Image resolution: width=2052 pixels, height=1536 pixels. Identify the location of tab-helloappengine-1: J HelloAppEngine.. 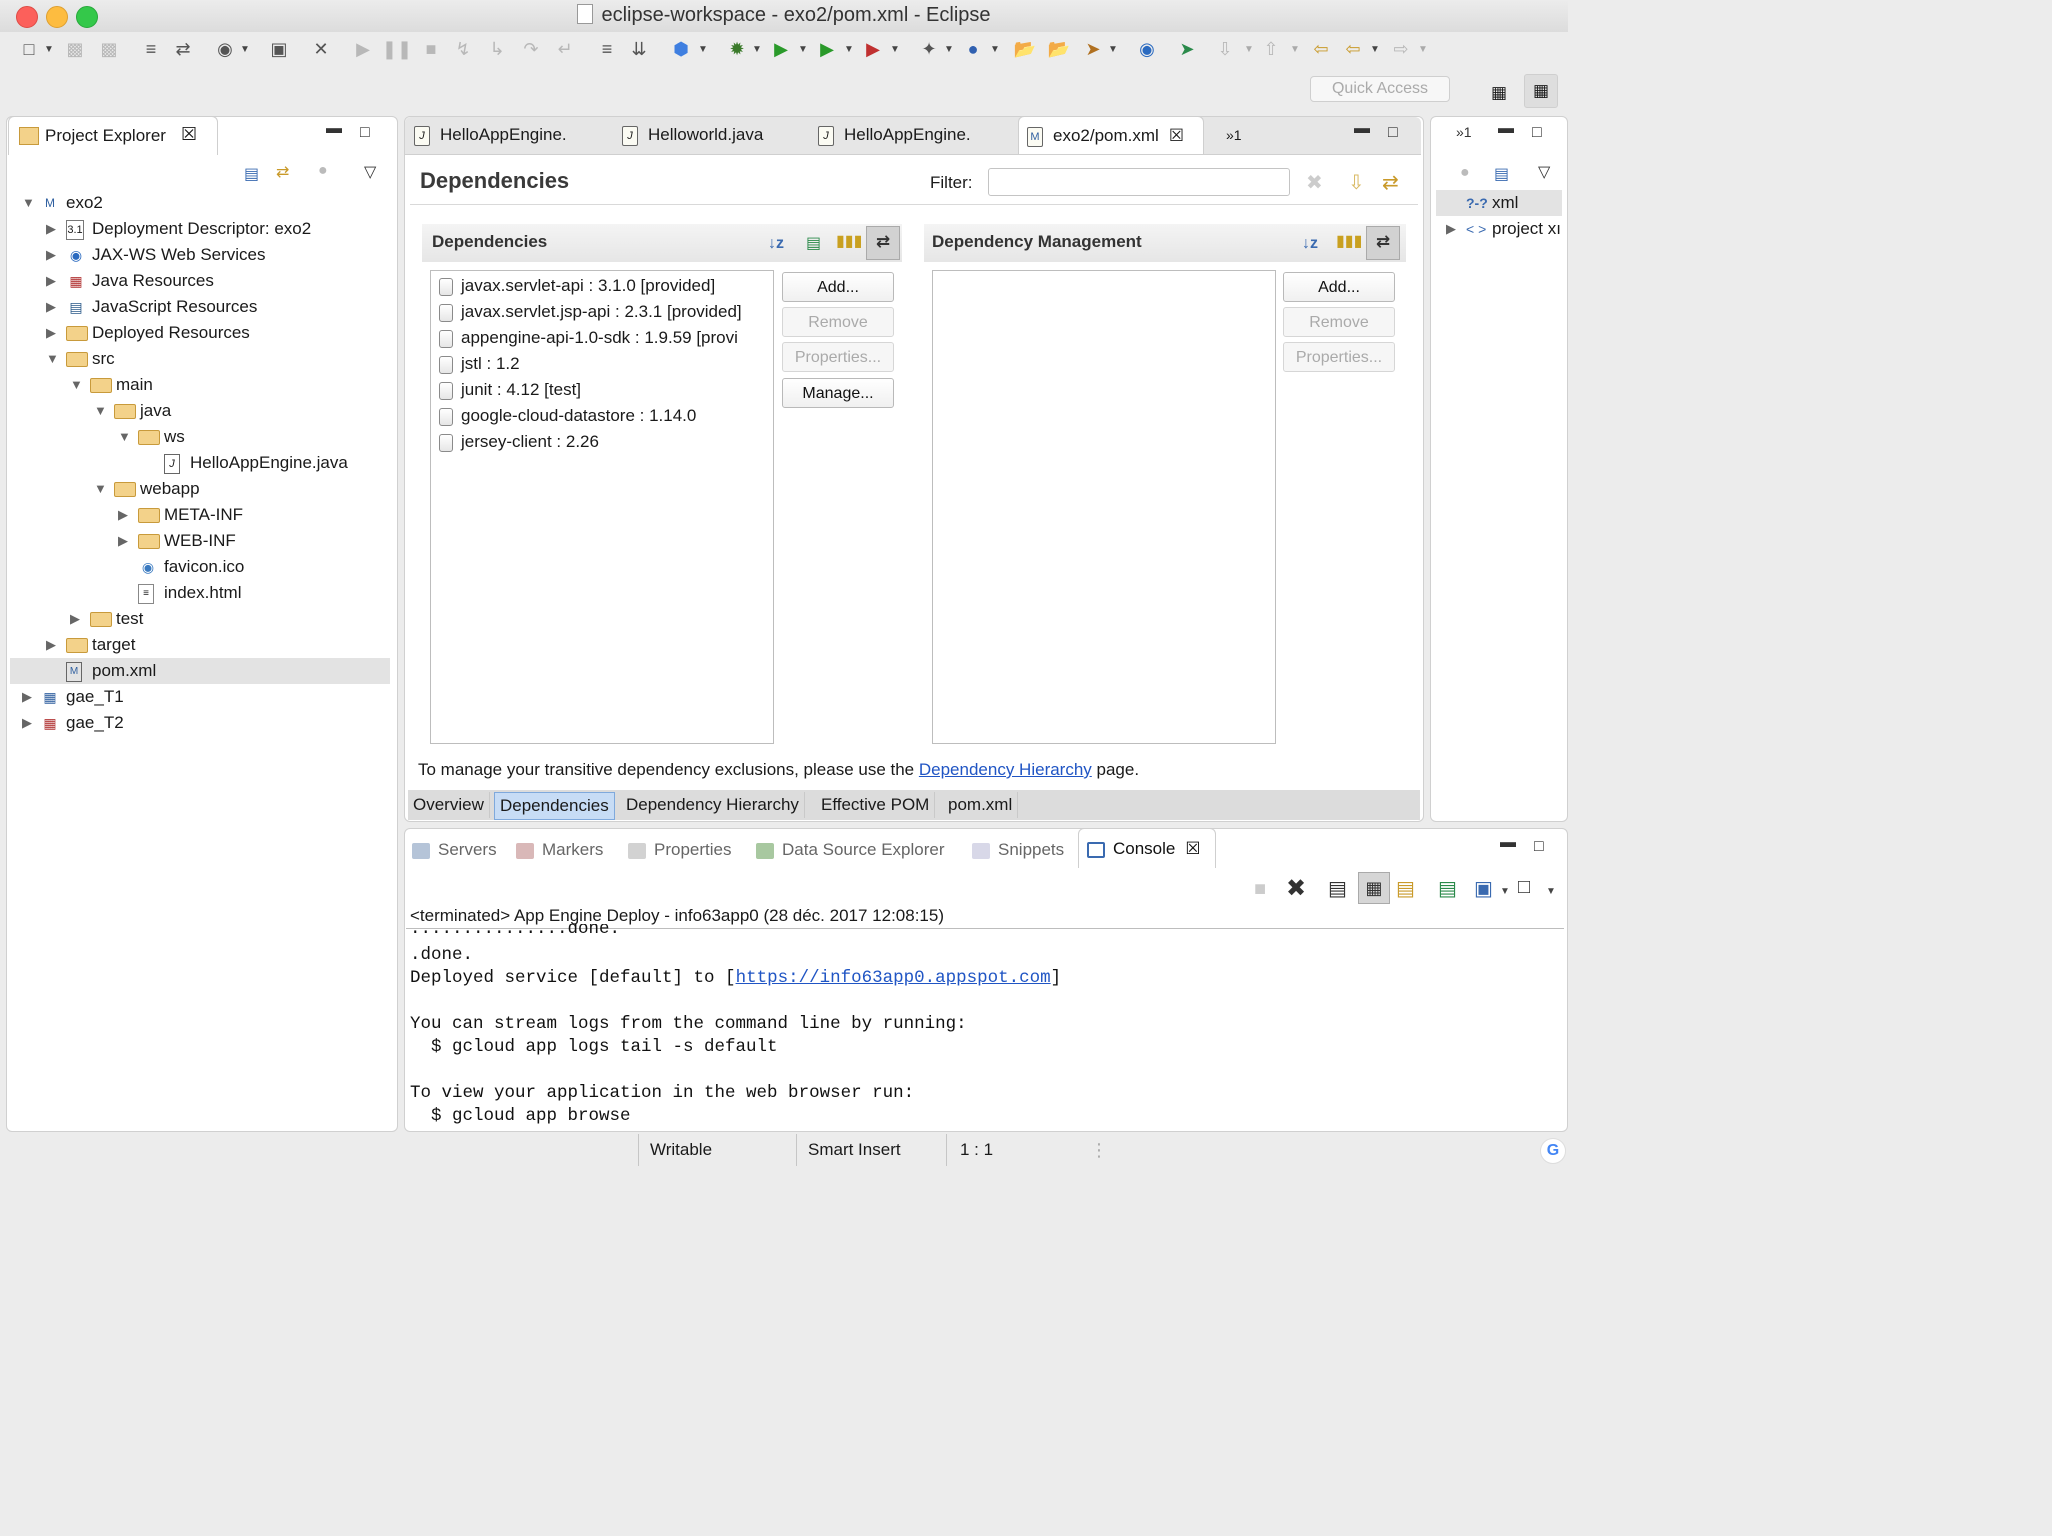
(490, 135).